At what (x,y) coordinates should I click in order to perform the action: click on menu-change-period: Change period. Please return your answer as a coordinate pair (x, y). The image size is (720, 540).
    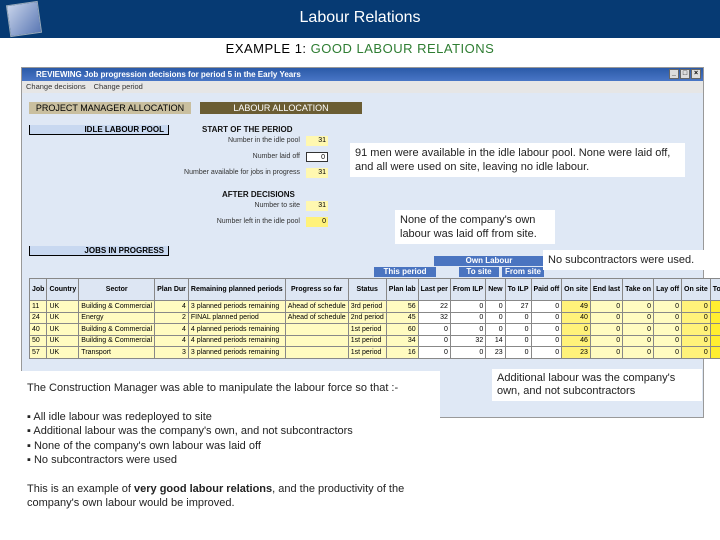
    Looking at the image, I should click on (118, 86).